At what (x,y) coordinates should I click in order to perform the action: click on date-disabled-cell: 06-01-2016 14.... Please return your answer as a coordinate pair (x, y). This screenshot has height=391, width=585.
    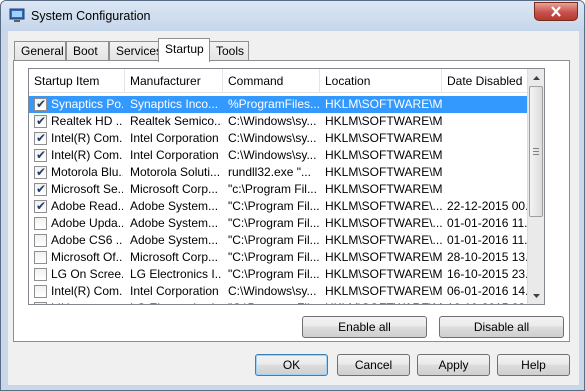
    Looking at the image, I should click on (488, 291).